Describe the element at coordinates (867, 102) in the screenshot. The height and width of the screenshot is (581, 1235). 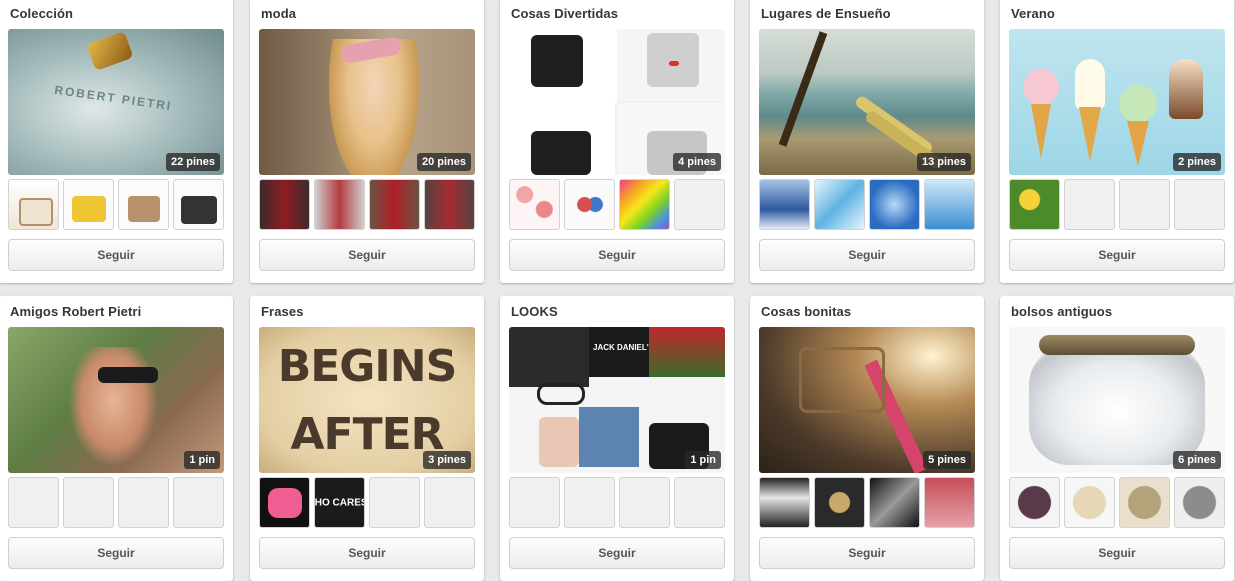
I see `board-cover: 13 pines` at that location.